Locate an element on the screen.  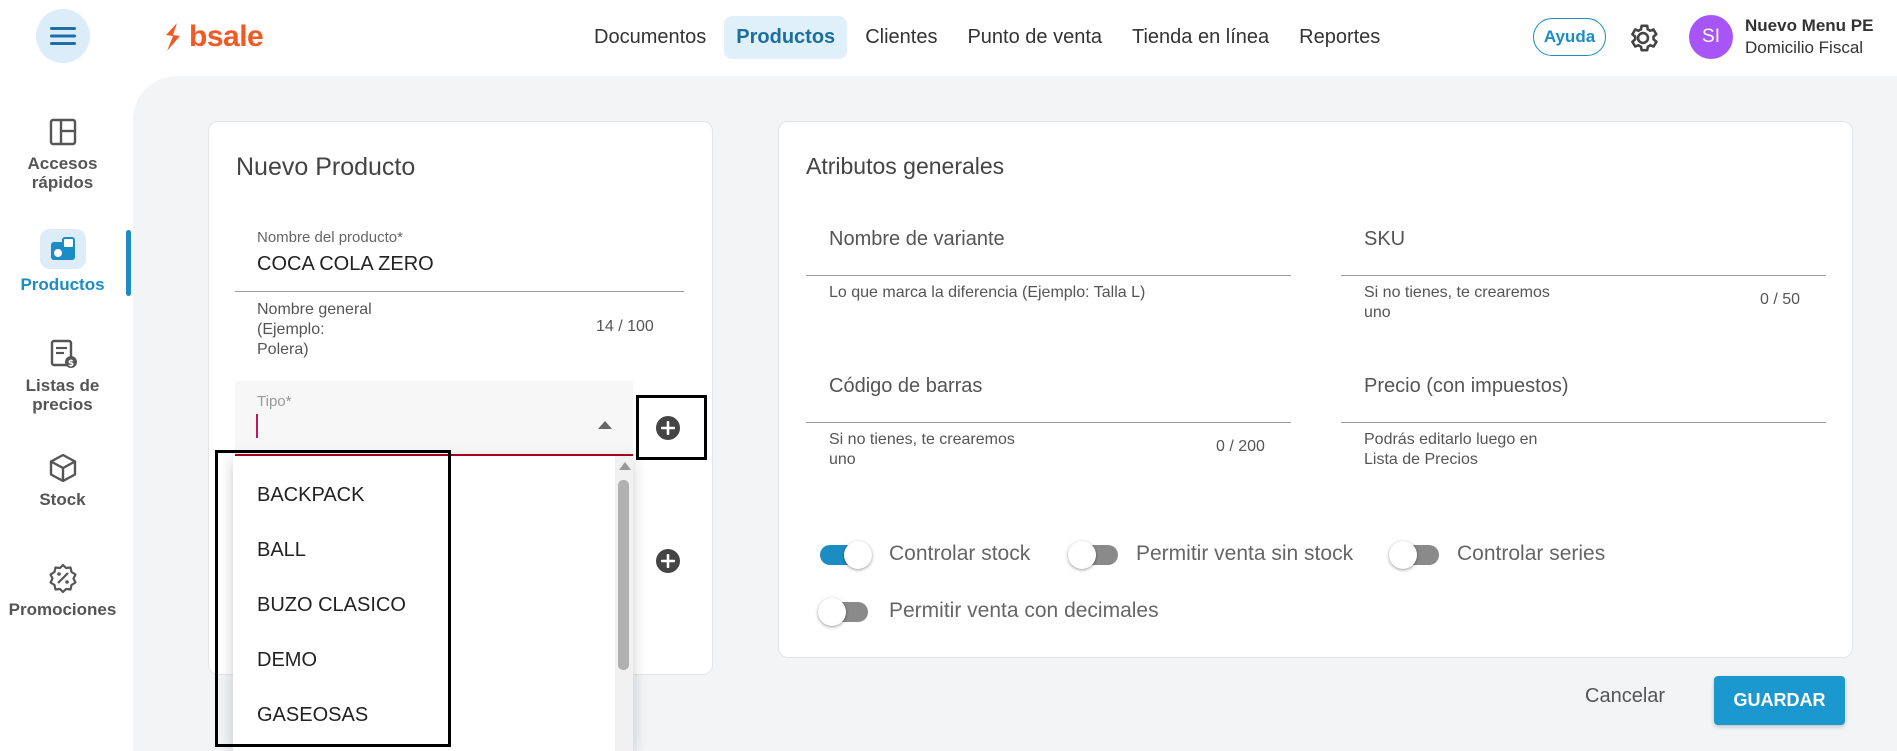
sidebar-item-label: Promociones is located at coordinates (62, 609).